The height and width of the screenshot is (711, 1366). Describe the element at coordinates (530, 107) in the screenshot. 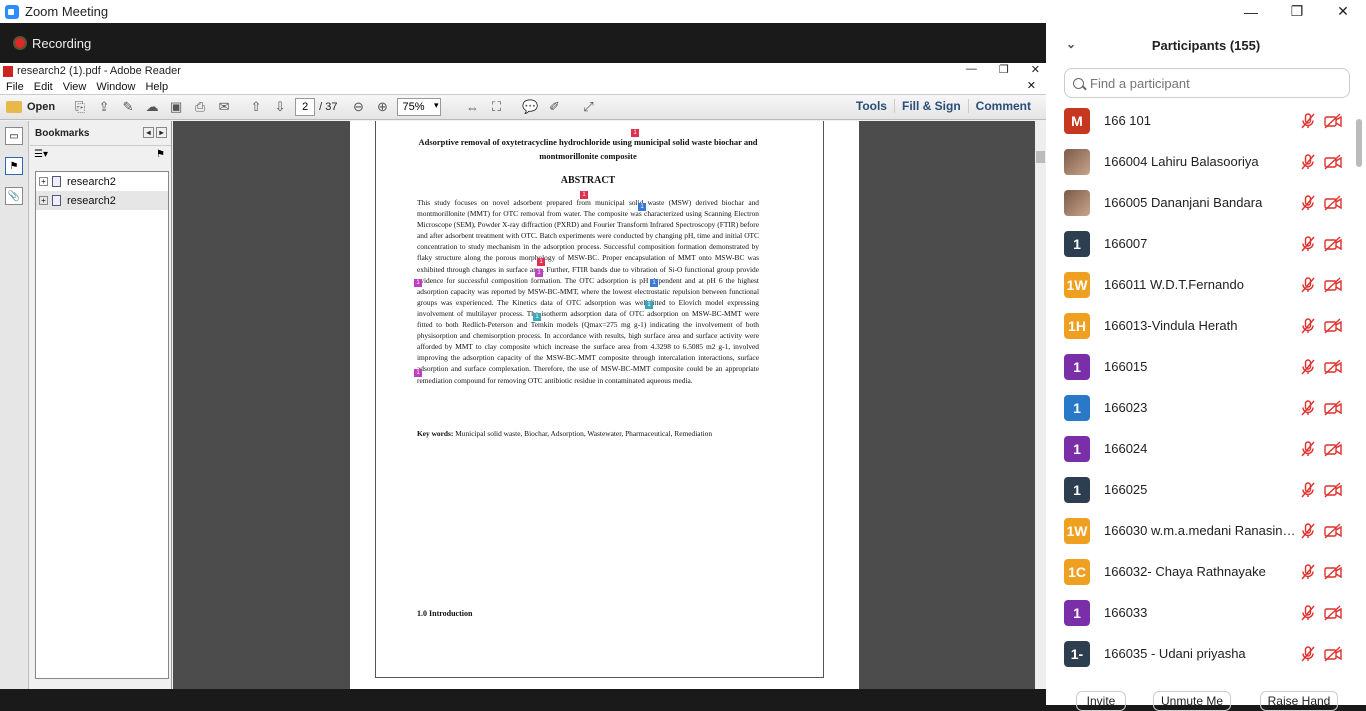

I see `comment-bubble-icon: 💬` at that location.